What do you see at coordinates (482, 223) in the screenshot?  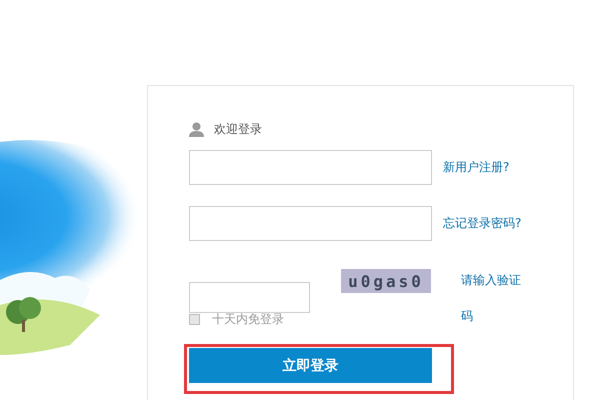 I see `forgot-password-link: 忘记登录密码?` at bounding box center [482, 223].